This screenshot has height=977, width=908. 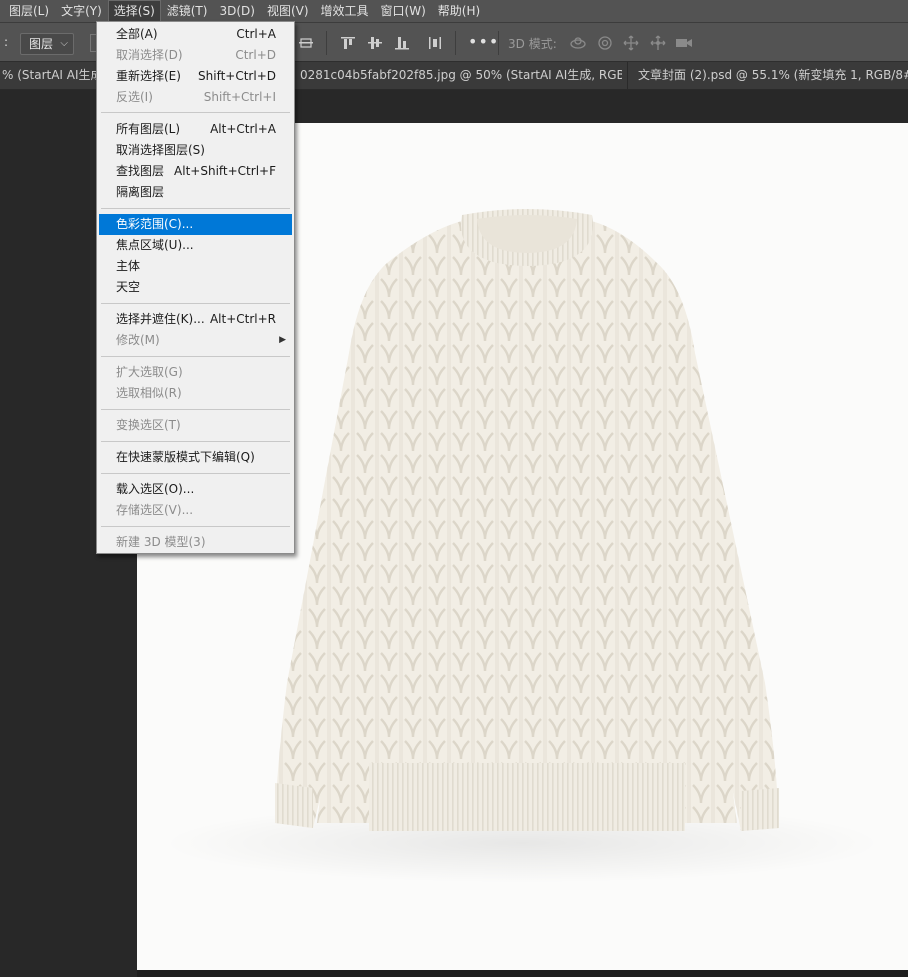 What do you see at coordinates (185, 457) in the screenshot?
I see `menu-item-label: 在快速蒙版模式下编辑(Q)` at bounding box center [185, 457].